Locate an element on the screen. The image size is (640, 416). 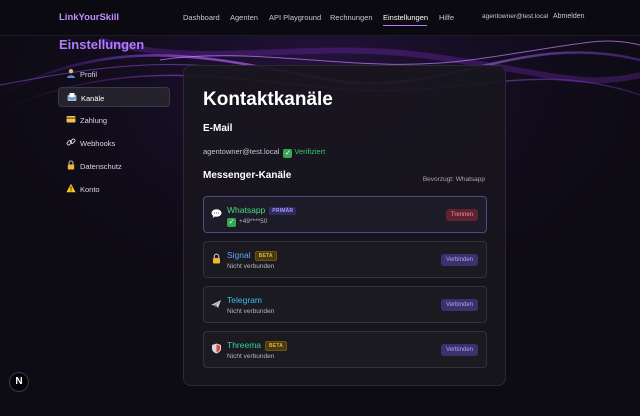
nav-dashboard: Dashboard is located at coordinates (201, 17).